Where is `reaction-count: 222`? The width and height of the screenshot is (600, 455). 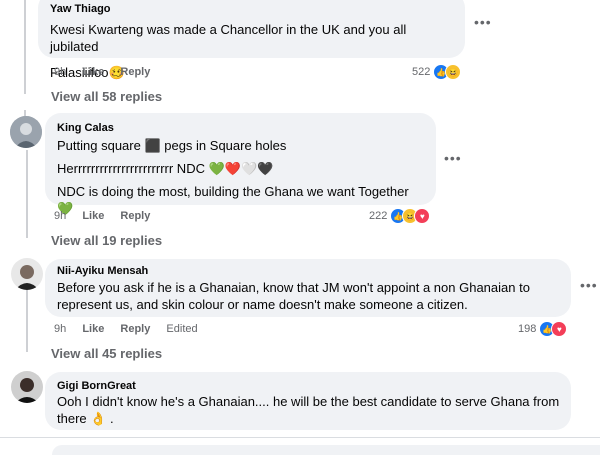 reaction-count: 222 is located at coordinates (378, 216).